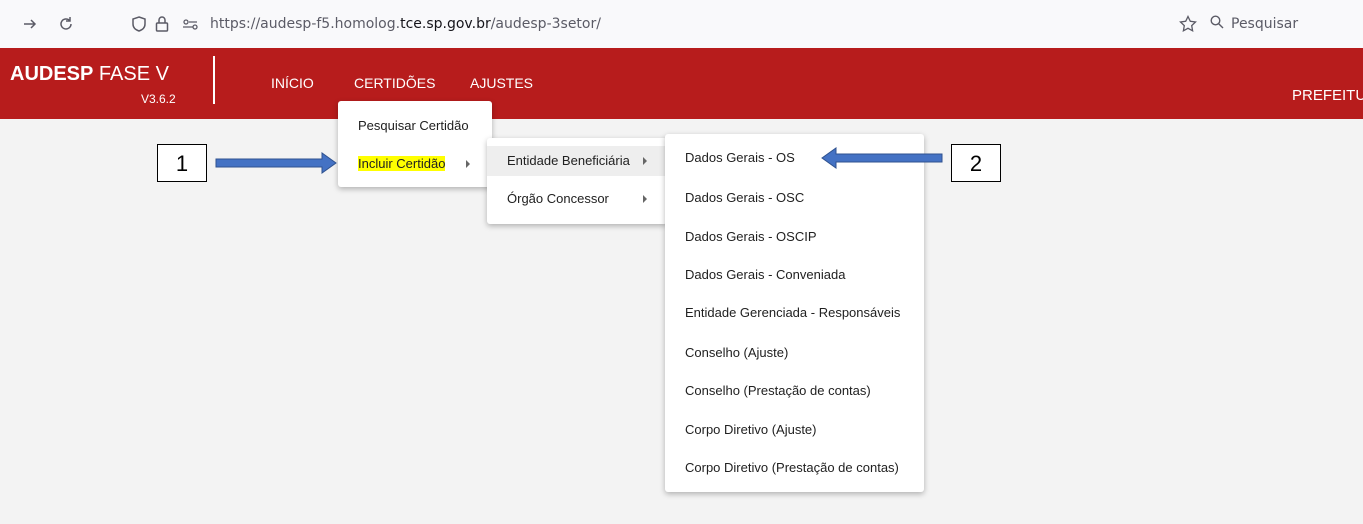  Describe the element at coordinates (579, 160) in the screenshot. I see `annotation-overlay` at that location.